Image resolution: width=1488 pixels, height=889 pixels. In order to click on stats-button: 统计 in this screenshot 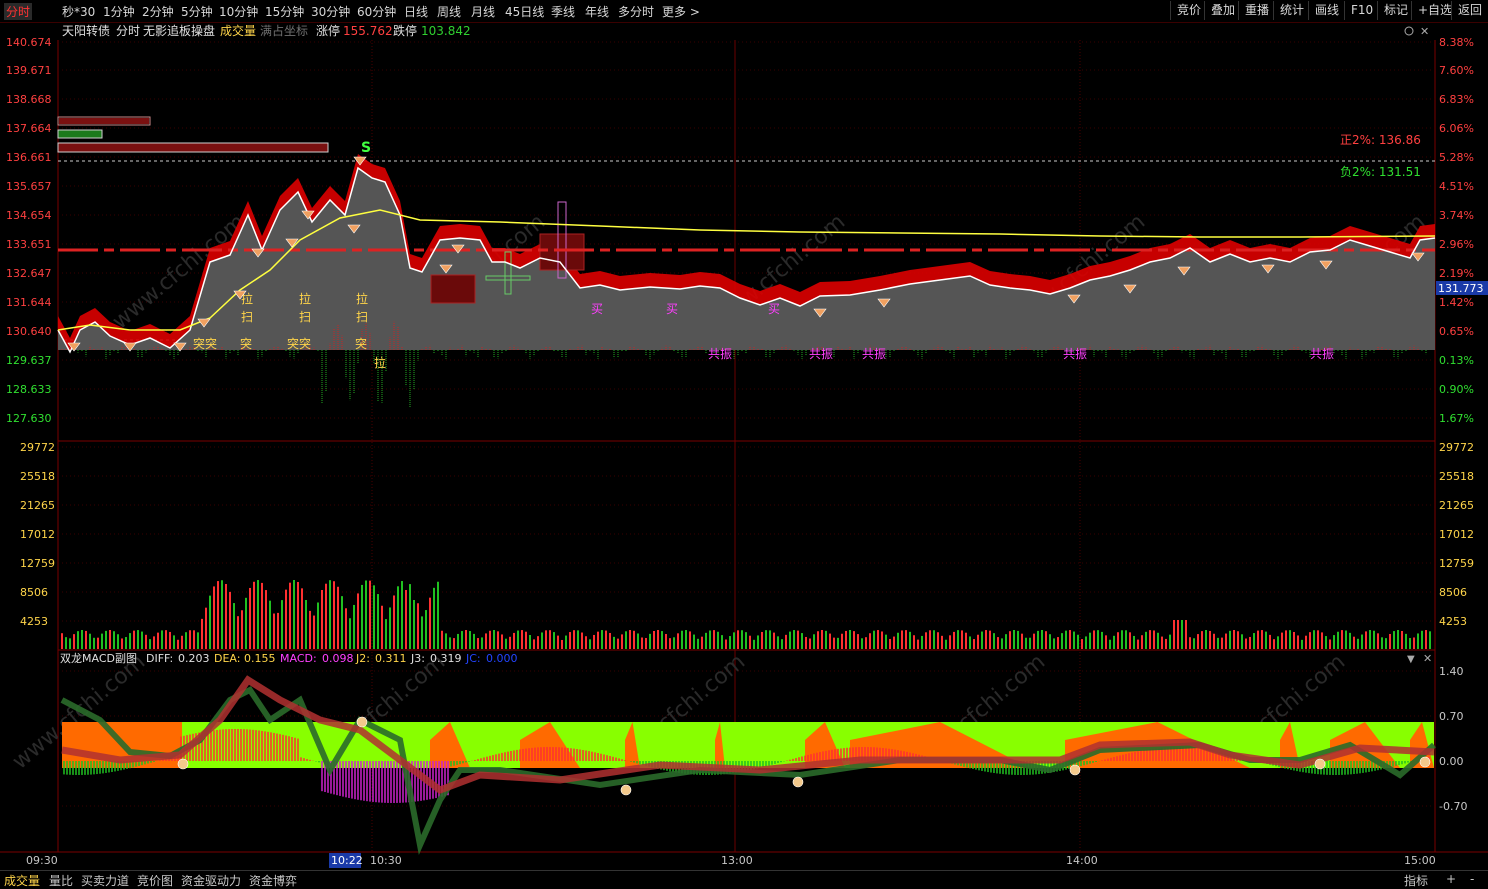, I will do `click(1291, 10)`.